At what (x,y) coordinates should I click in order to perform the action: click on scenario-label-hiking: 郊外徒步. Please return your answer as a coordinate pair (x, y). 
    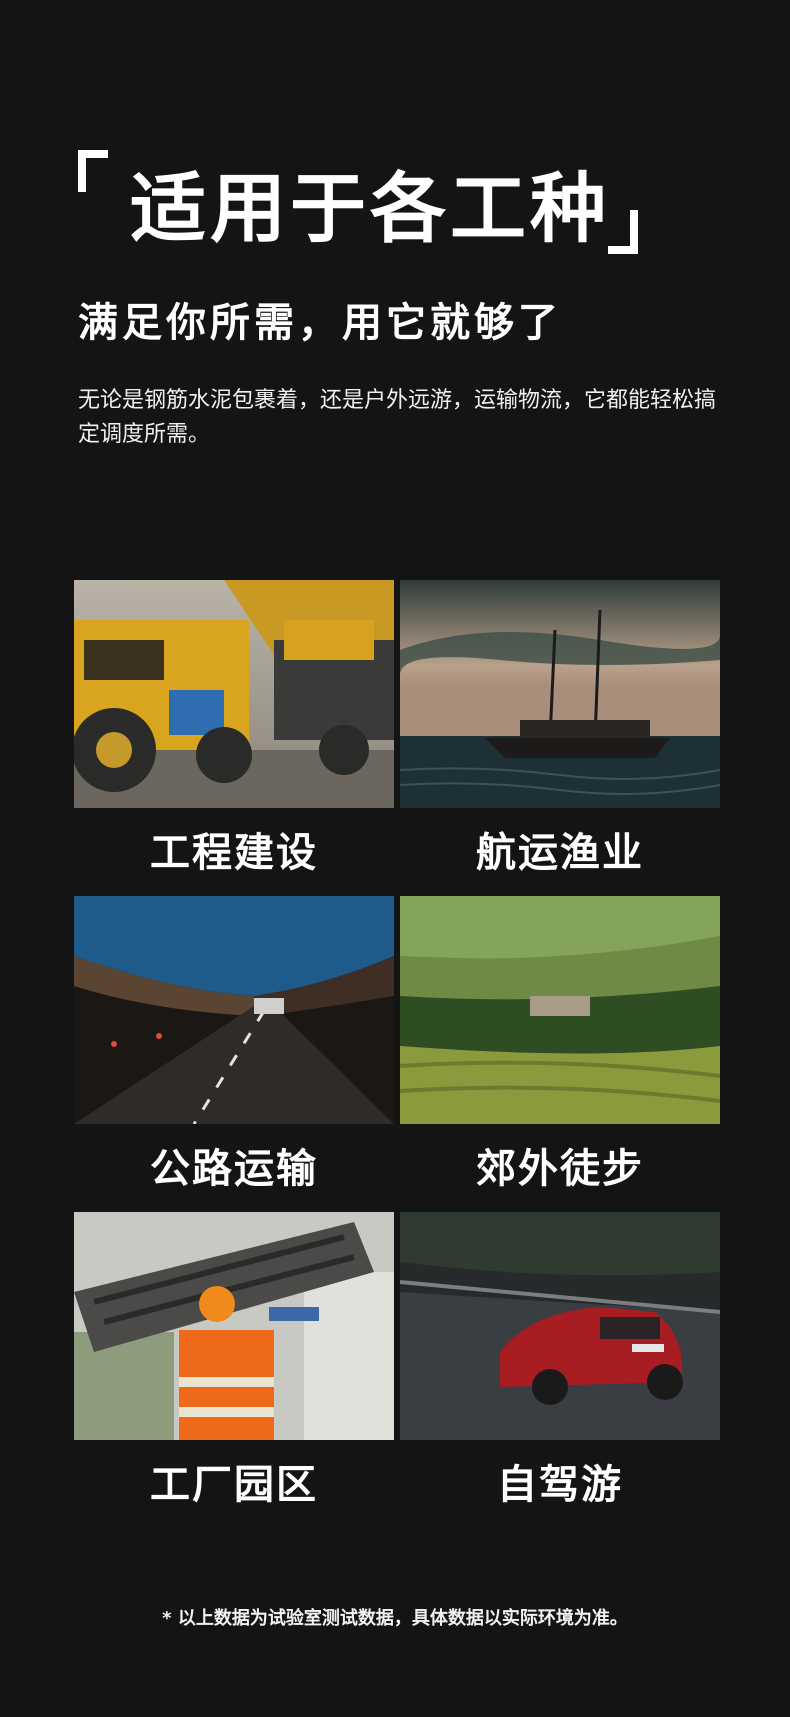
    Looking at the image, I should click on (560, 1169).